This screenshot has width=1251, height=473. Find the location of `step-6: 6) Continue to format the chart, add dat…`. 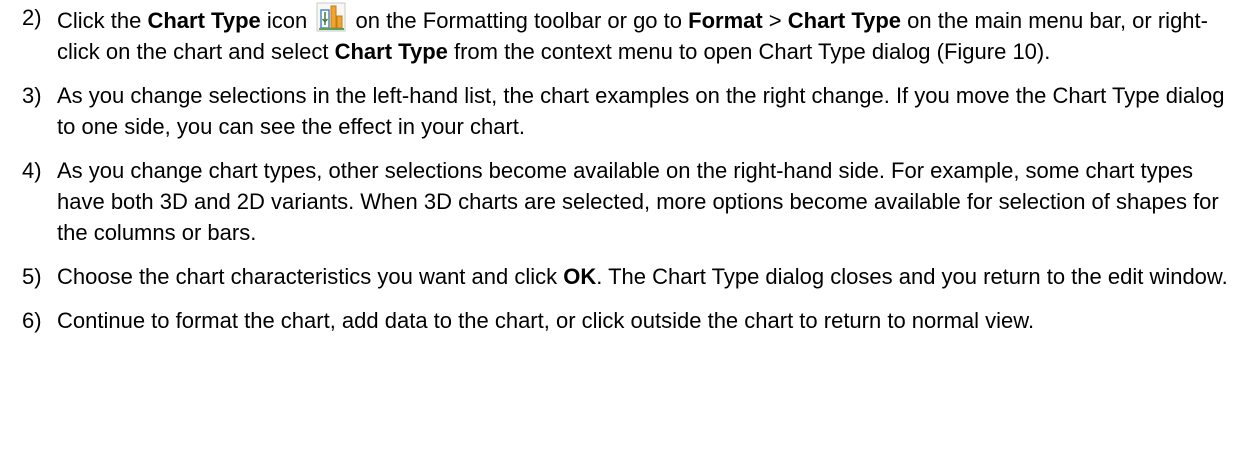

step-6: 6) Continue to format the chart, add dat… is located at coordinates (627, 320).